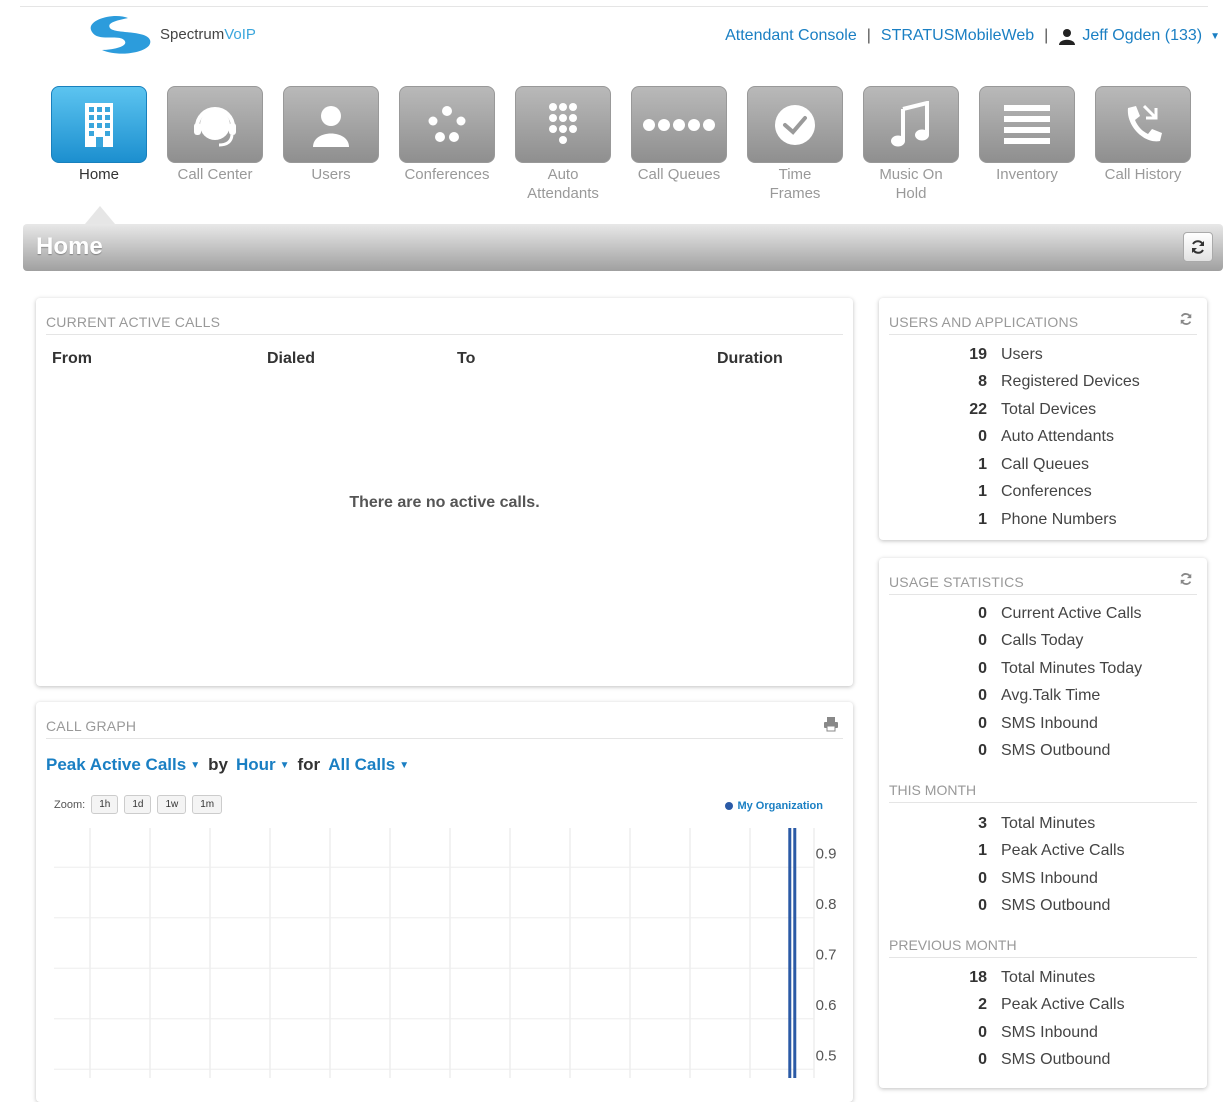 Image resolution: width=1228 pixels, height=1102 pixels. What do you see at coordinates (449, 953) in the screenshot?
I see `call-graph-chart: 0.9 0.8 0.7 0.6 0.5` at bounding box center [449, 953].